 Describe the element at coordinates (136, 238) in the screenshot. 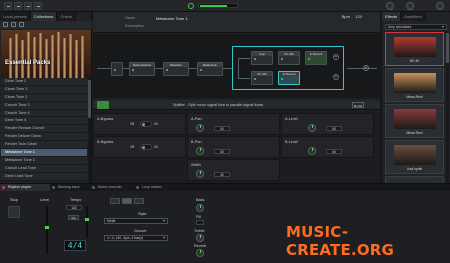

I see `groove-select: 4 / 4, 140, 3pm, 4 bar(s)` at that location.